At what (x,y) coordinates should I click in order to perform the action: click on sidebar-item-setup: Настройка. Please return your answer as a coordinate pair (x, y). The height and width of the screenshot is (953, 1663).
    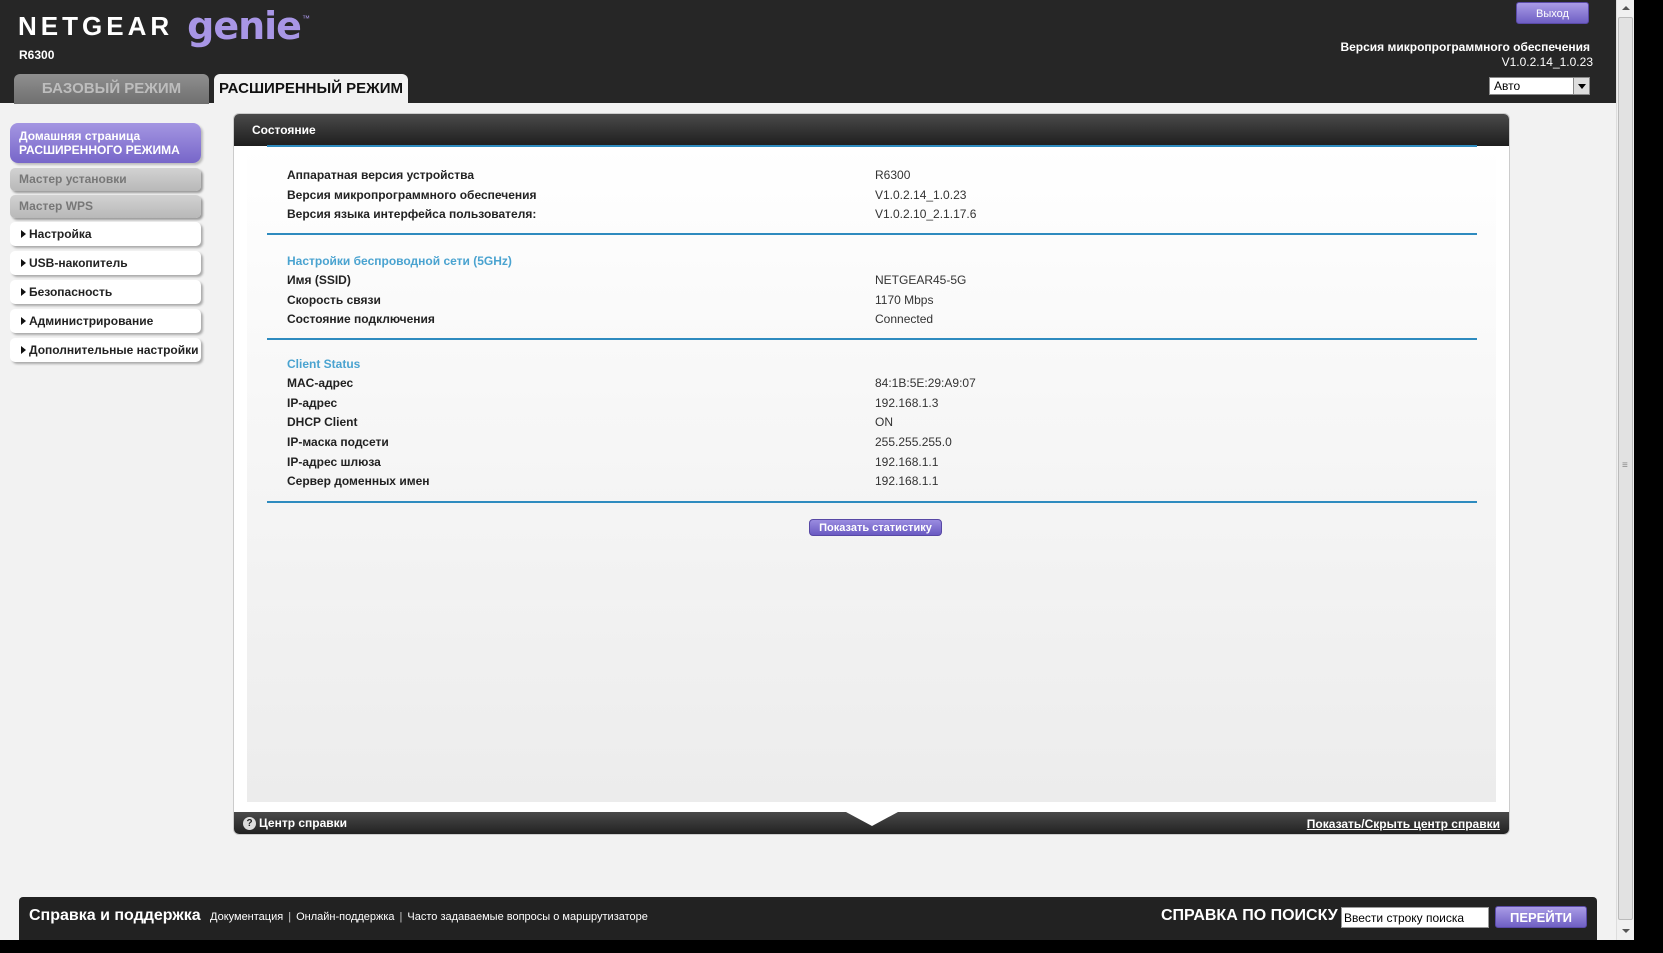
    Looking at the image, I should click on (105, 234).